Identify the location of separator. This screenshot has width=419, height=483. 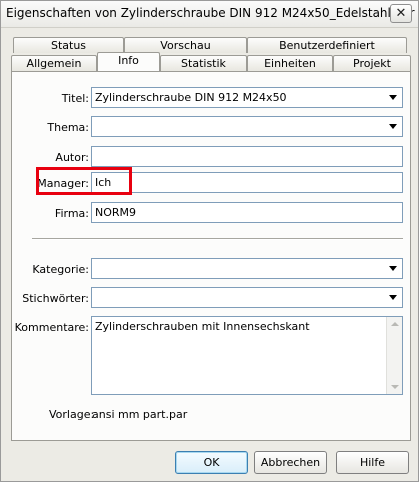
(217, 239).